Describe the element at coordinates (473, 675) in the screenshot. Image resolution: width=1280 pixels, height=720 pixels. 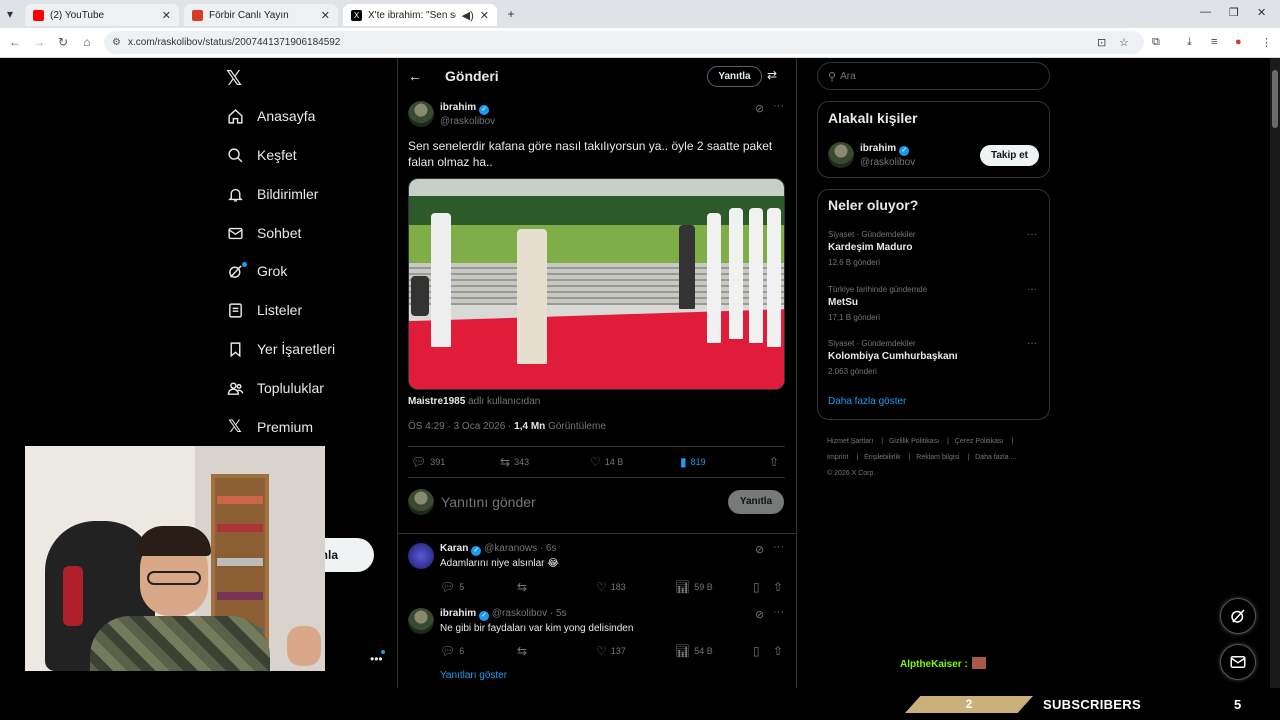
I see `show-replies-link: Yanıtları göster` at that location.